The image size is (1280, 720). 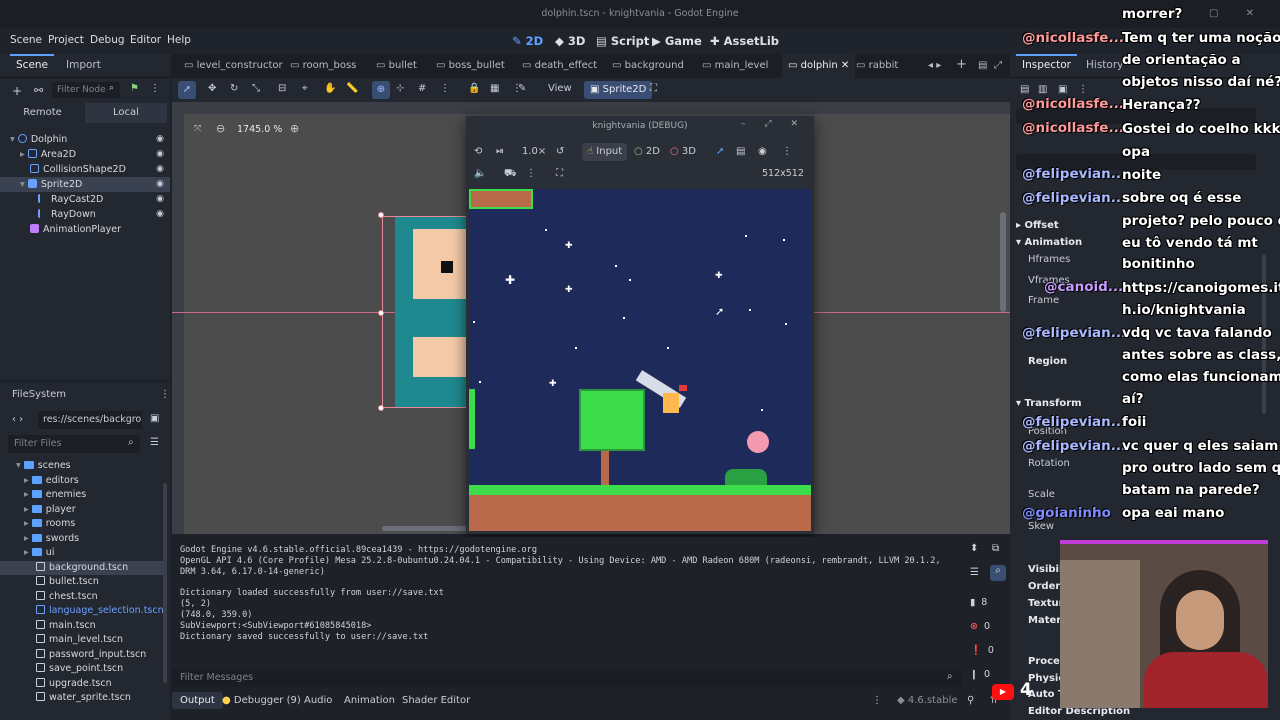 I want to click on scene-tab-background: ▭ background, so click(x=648, y=65).